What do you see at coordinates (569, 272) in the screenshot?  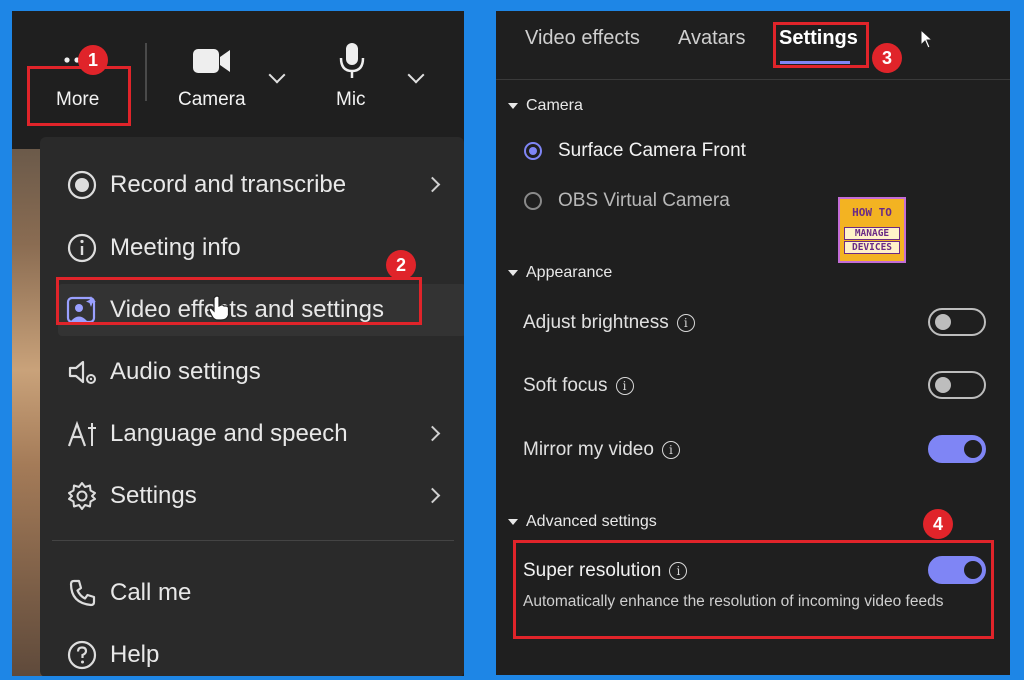 I see `section-heading: Appearance` at bounding box center [569, 272].